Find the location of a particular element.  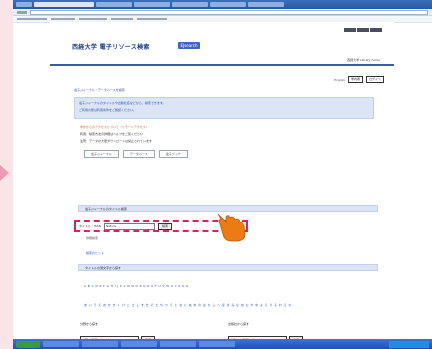

window-icon is located at coordinates (24, 4).